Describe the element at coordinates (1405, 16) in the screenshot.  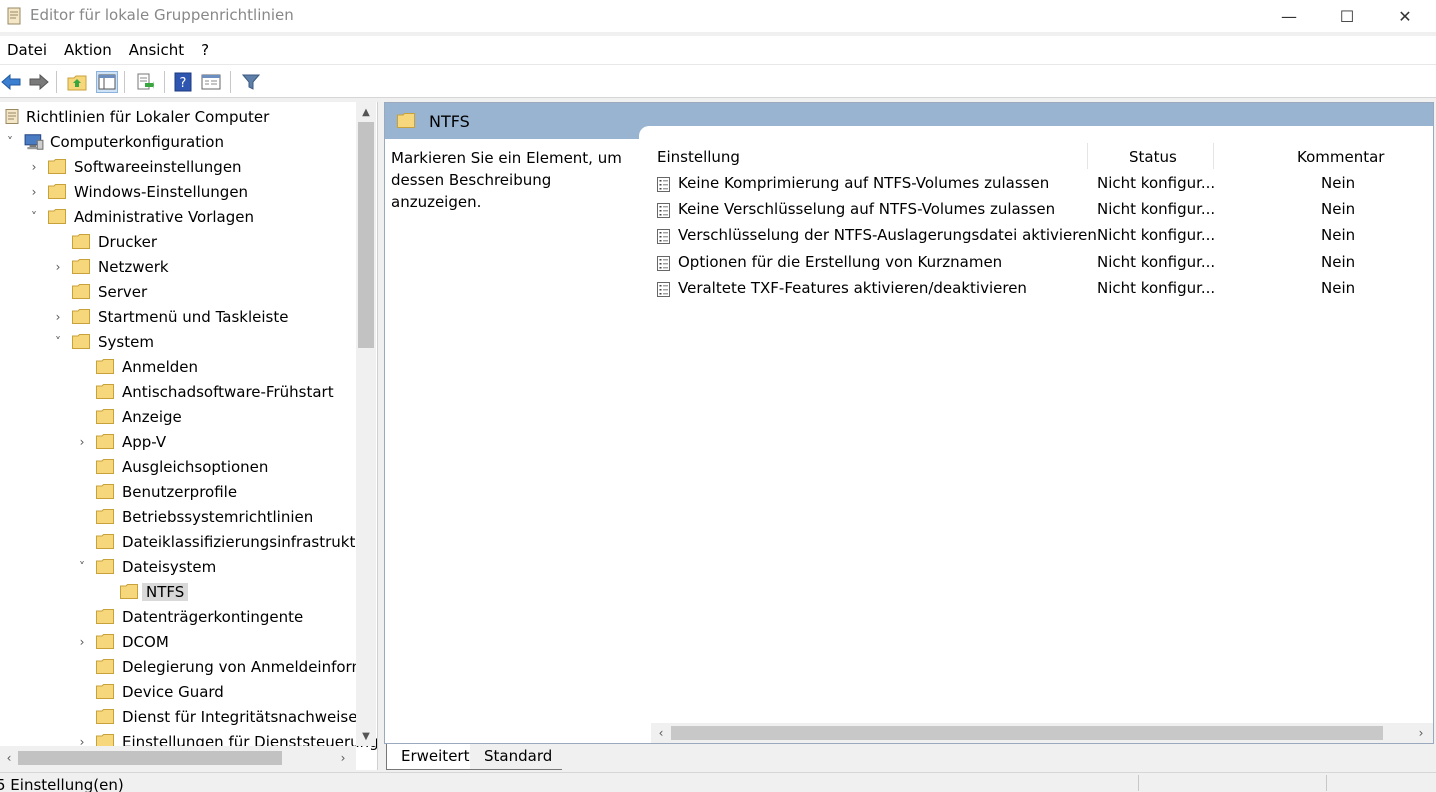
I see `close-button: ✕` at that location.